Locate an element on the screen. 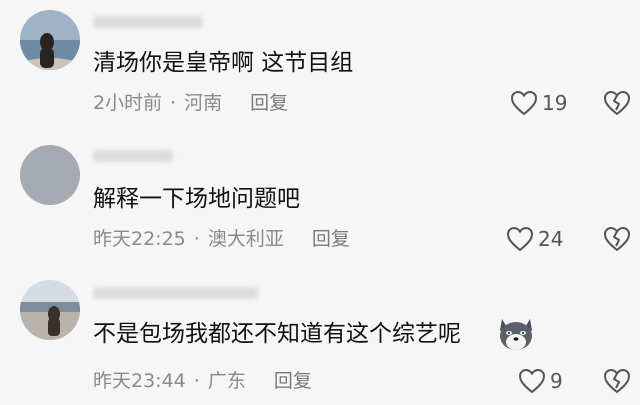 This screenshot has height=405, width=640. comment-text: 不是包场我都还不知道有这个综艺呢 is located at coordinates (277, 334).